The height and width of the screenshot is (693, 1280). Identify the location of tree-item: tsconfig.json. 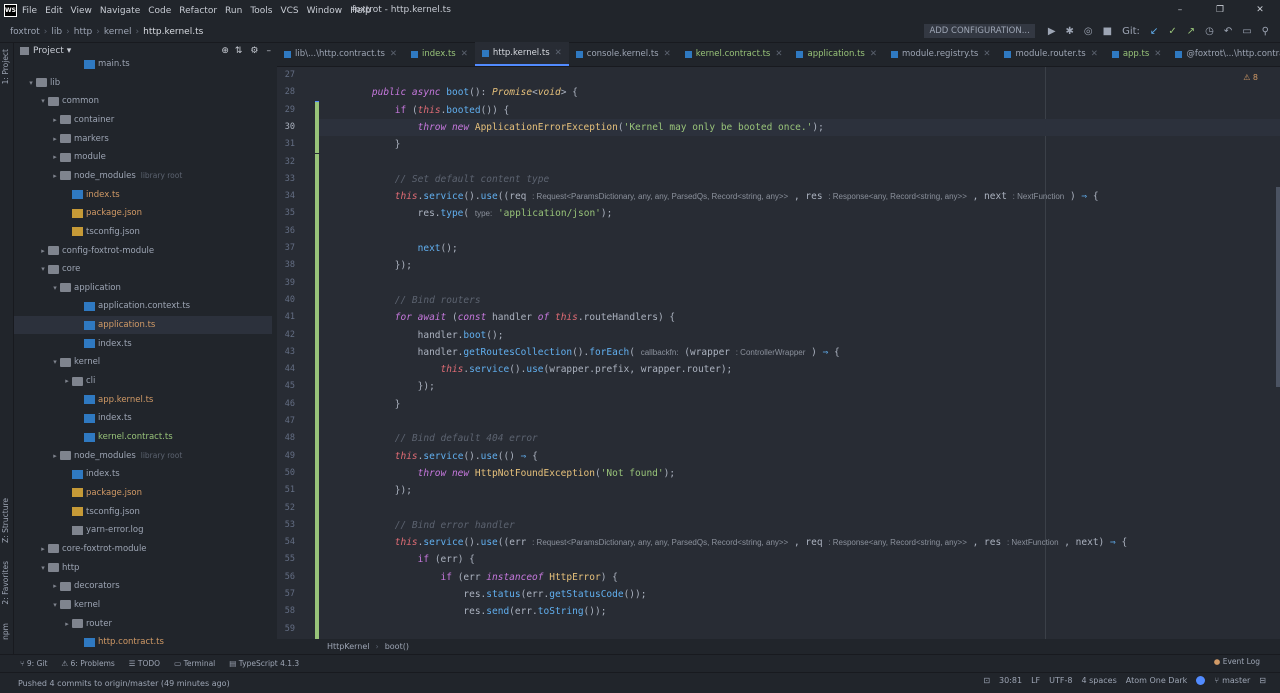
(143, 232).